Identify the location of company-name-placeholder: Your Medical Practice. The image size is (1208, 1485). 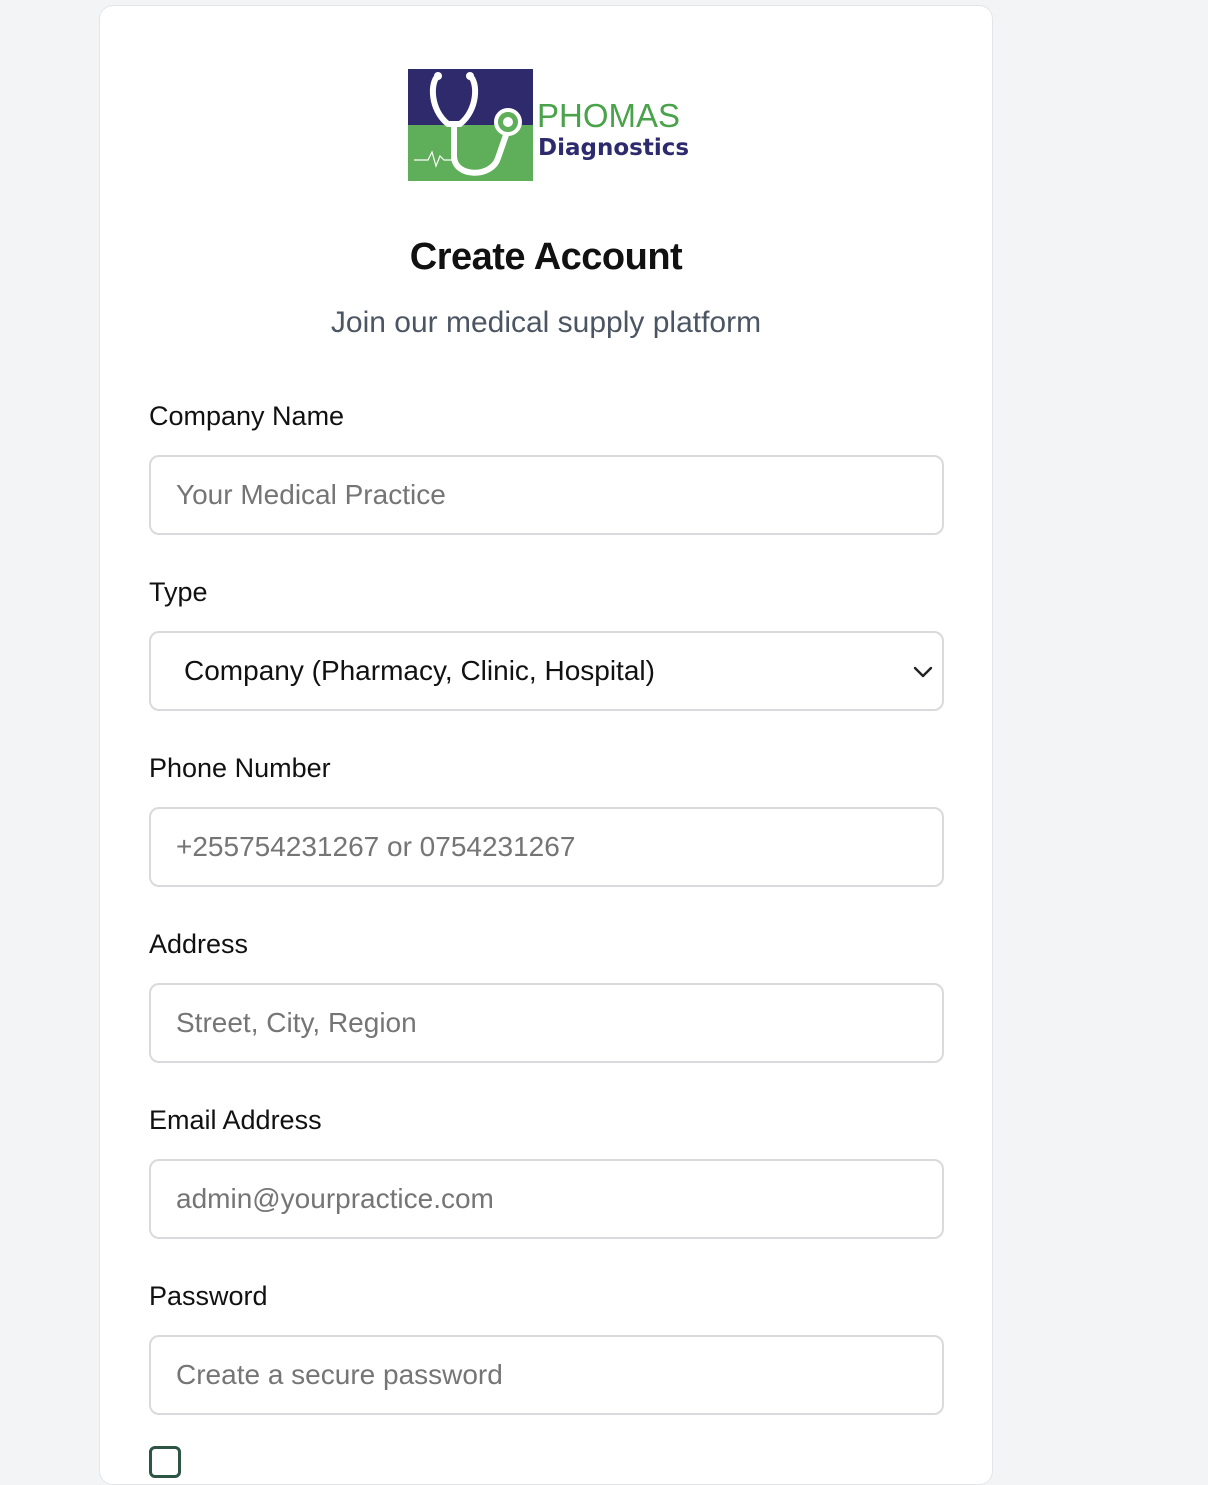
(311, 494).